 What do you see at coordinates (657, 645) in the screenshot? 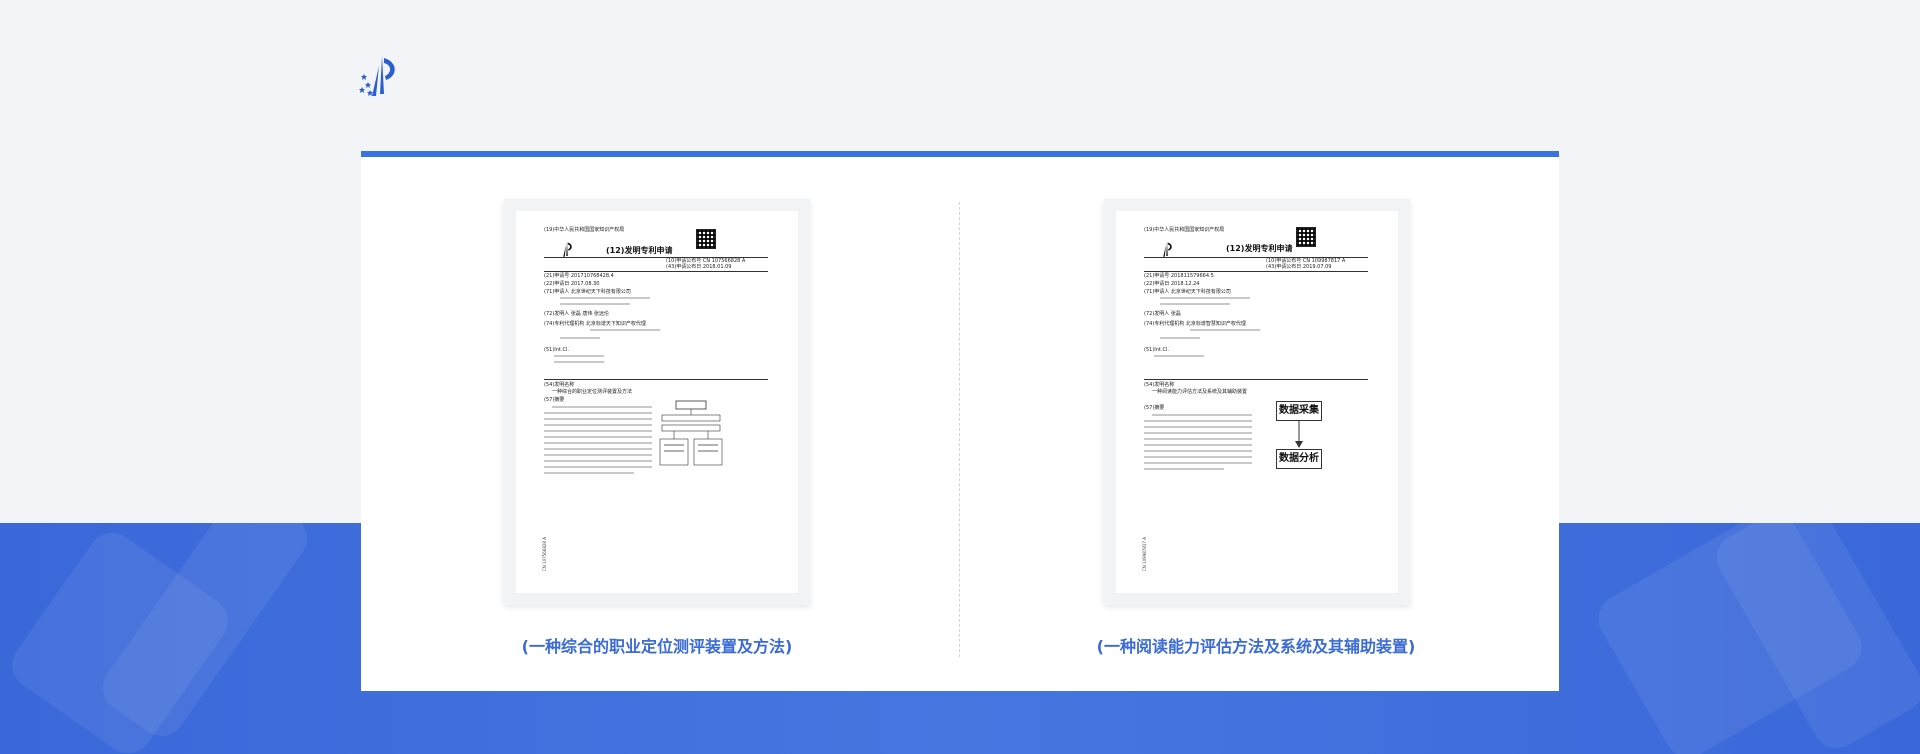
I see `patent-caption-1: (一种综合的职业定位测评装置及方法)` at bounding box center [657, 645].